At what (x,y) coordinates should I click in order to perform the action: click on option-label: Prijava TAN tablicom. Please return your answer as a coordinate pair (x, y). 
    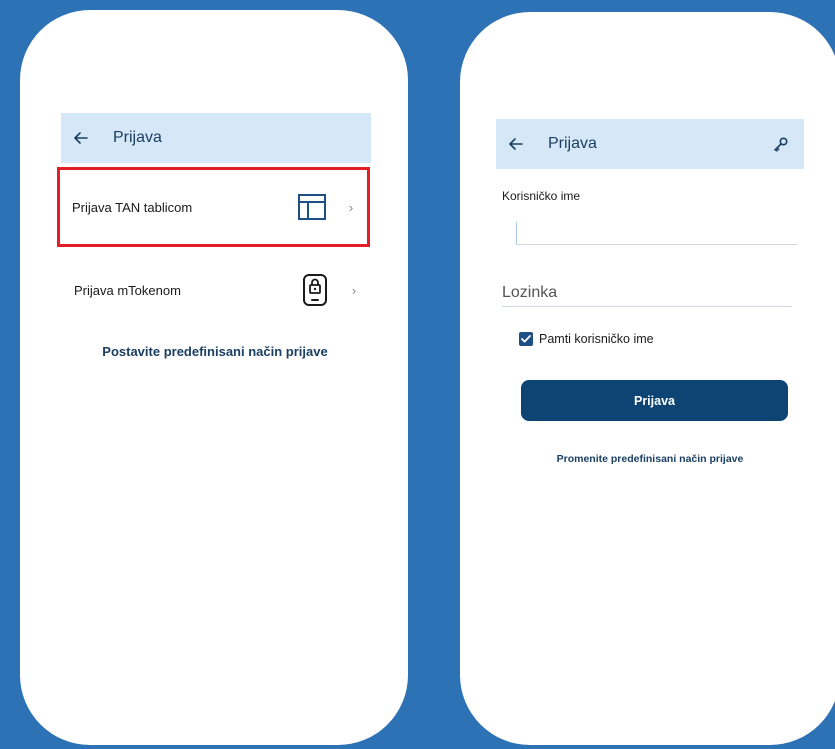
    Looking at the image, I should click on (132, 207).